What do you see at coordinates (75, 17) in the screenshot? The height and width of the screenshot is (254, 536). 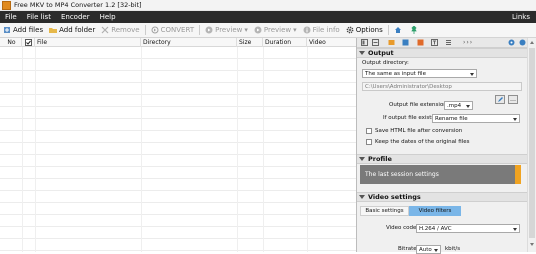 I see `menu-encoder: Encoder` at bounding box center [75, 17].